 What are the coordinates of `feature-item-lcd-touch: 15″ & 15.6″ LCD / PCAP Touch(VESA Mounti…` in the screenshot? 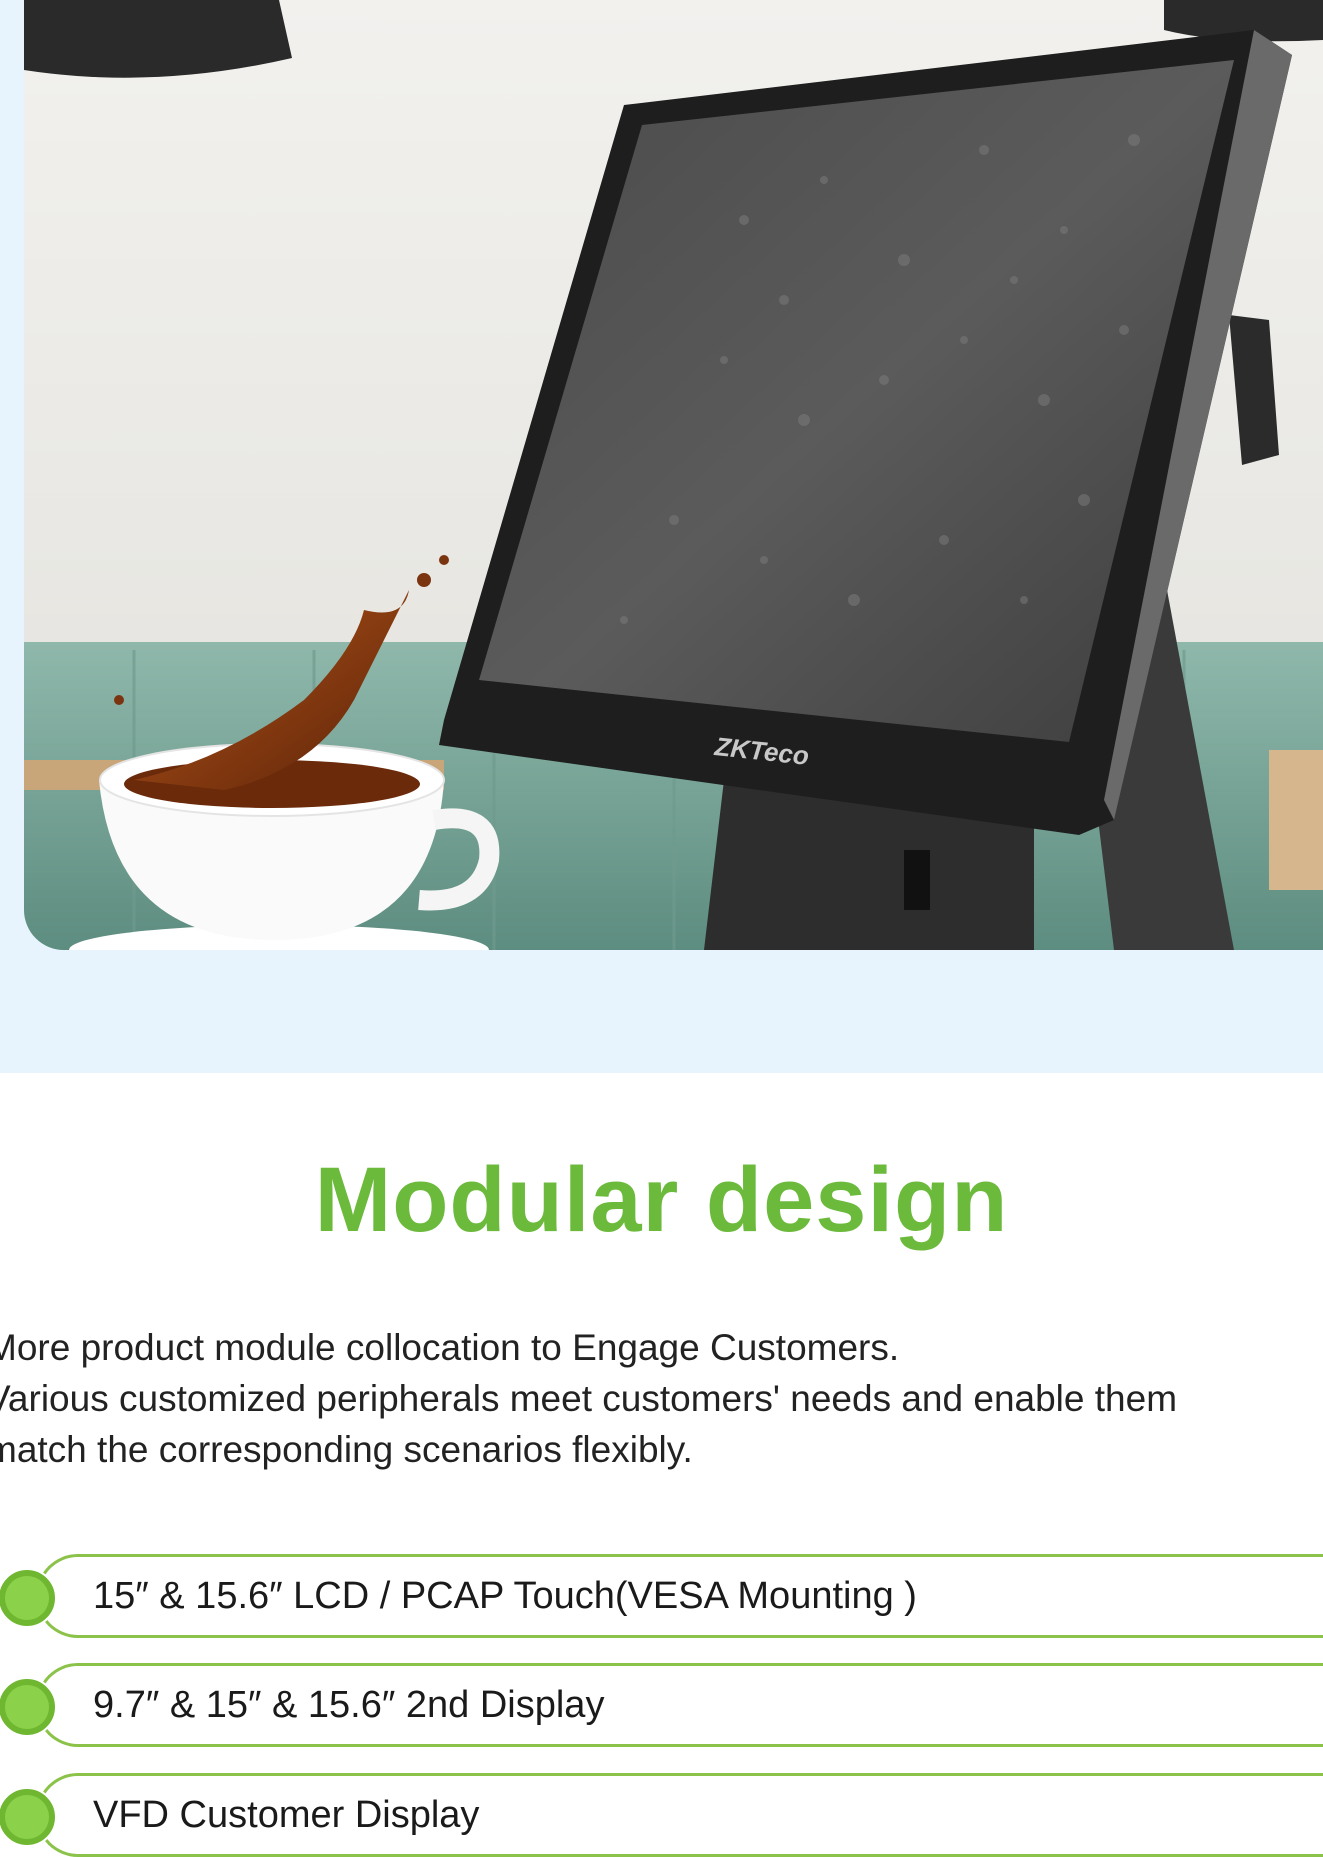 It's located at (661, 1596).